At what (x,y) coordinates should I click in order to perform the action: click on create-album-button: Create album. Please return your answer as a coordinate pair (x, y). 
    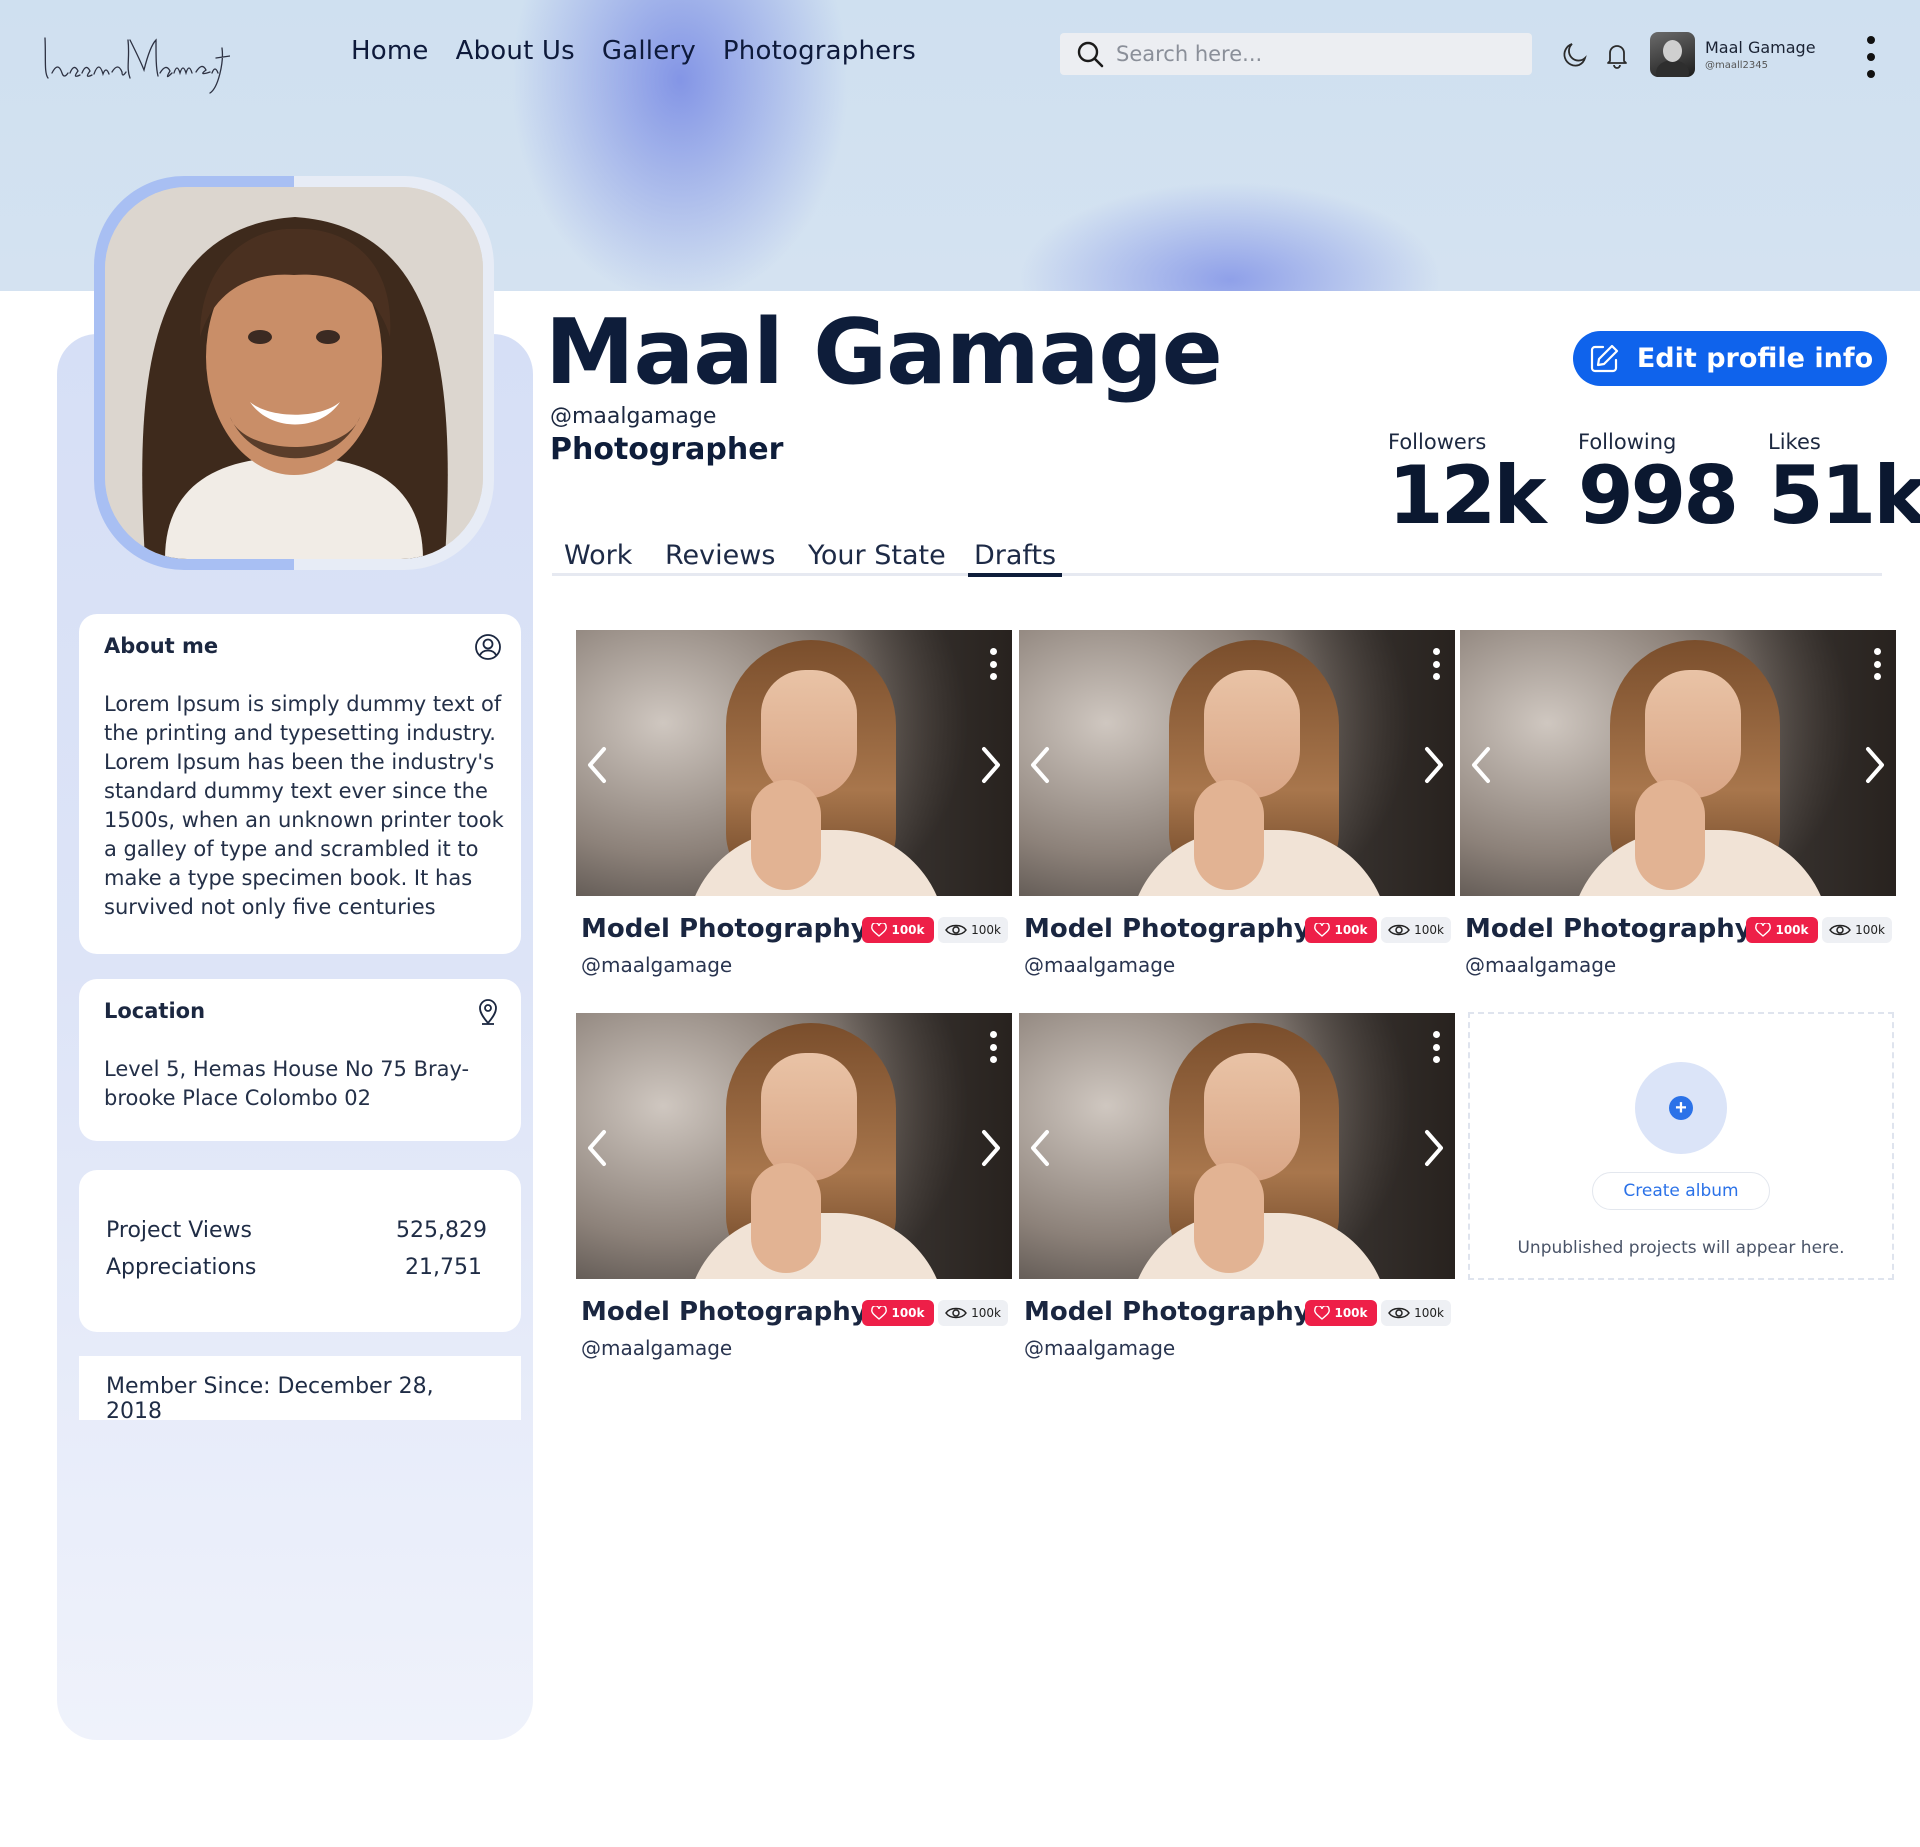
    Looking at the image, I should click on (1681, 1191).